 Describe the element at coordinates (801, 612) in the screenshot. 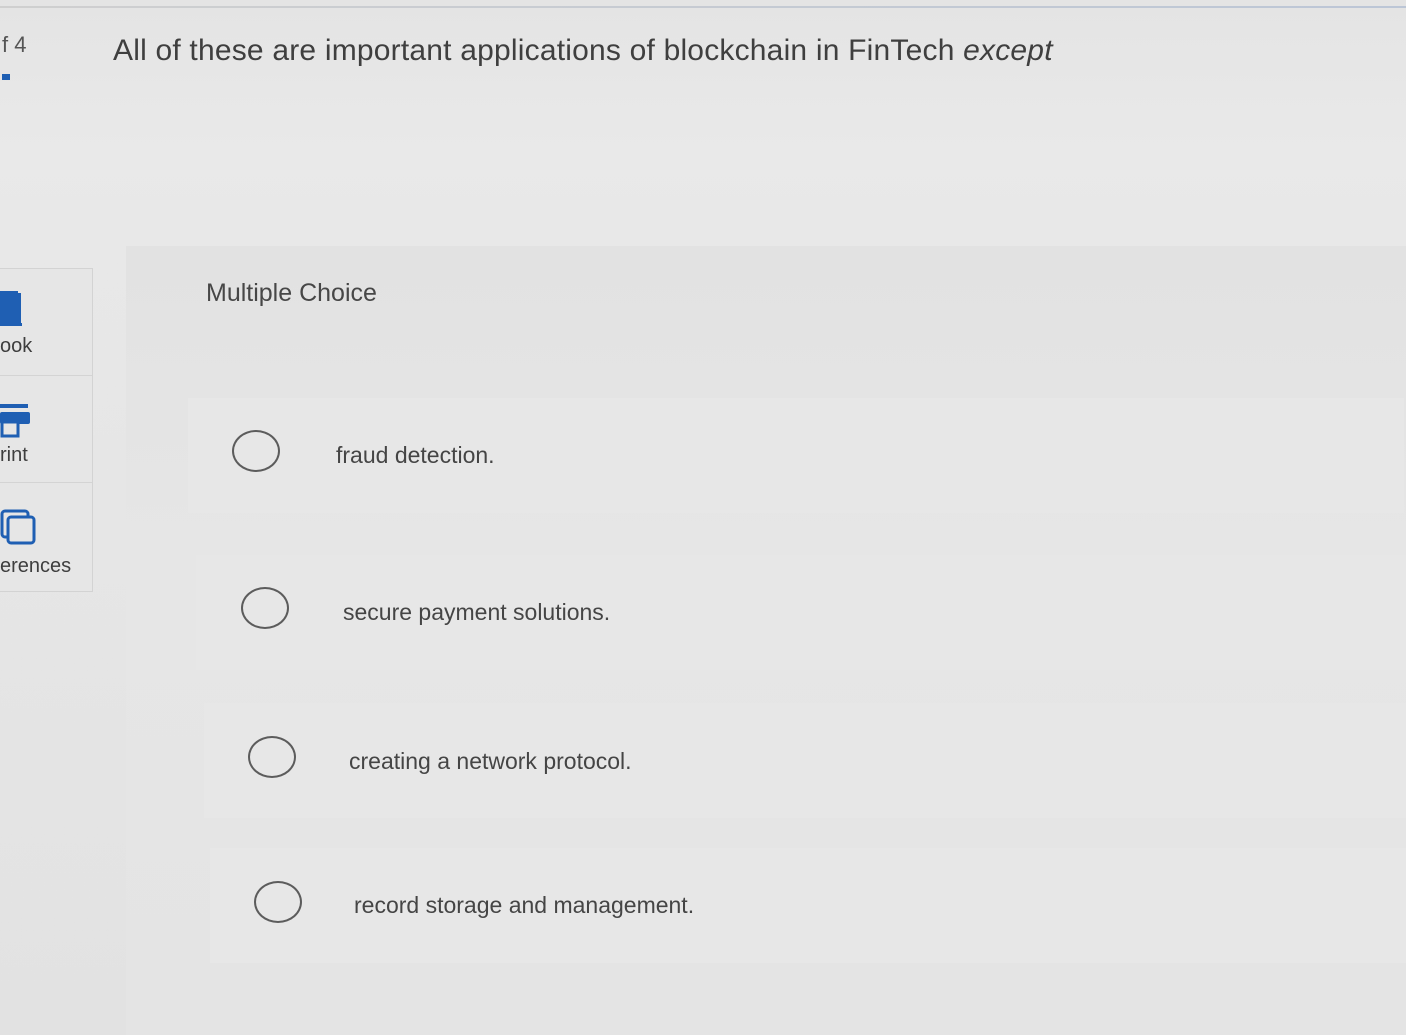

I see `choice-row: secure payment solutions.` at that location.